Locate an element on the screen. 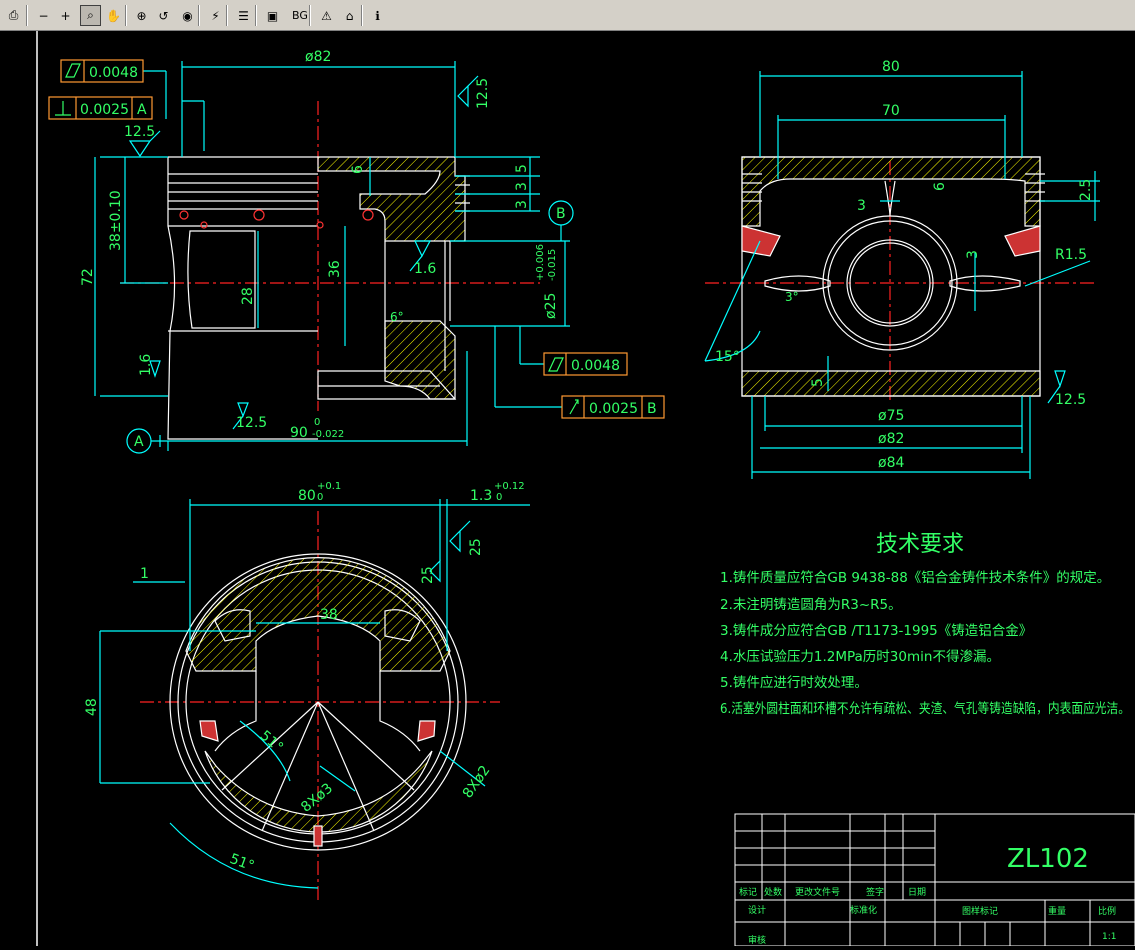  bottom-dim-38: 38 is located at coordinates (329, 615).